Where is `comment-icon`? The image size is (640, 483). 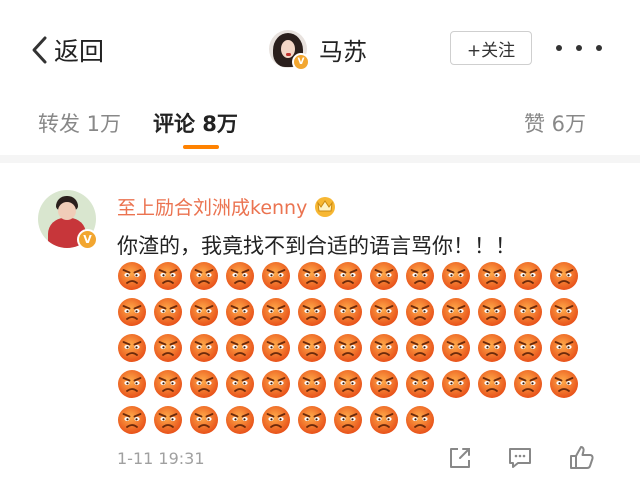
comment-icon is located at coordinates (520, 458).